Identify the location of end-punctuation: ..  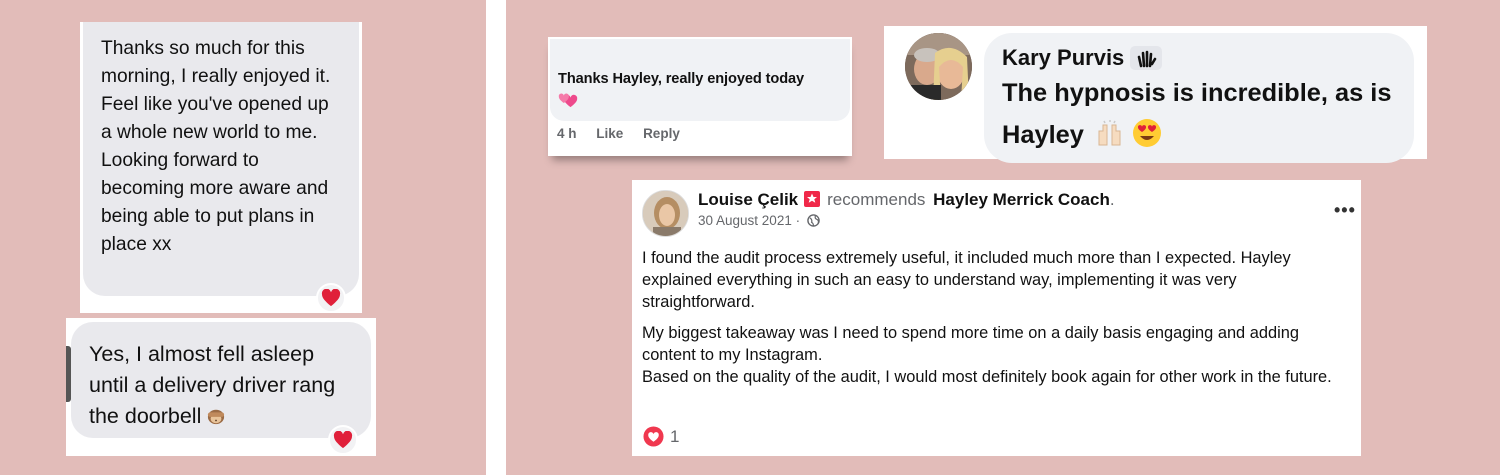
(1112, 199).